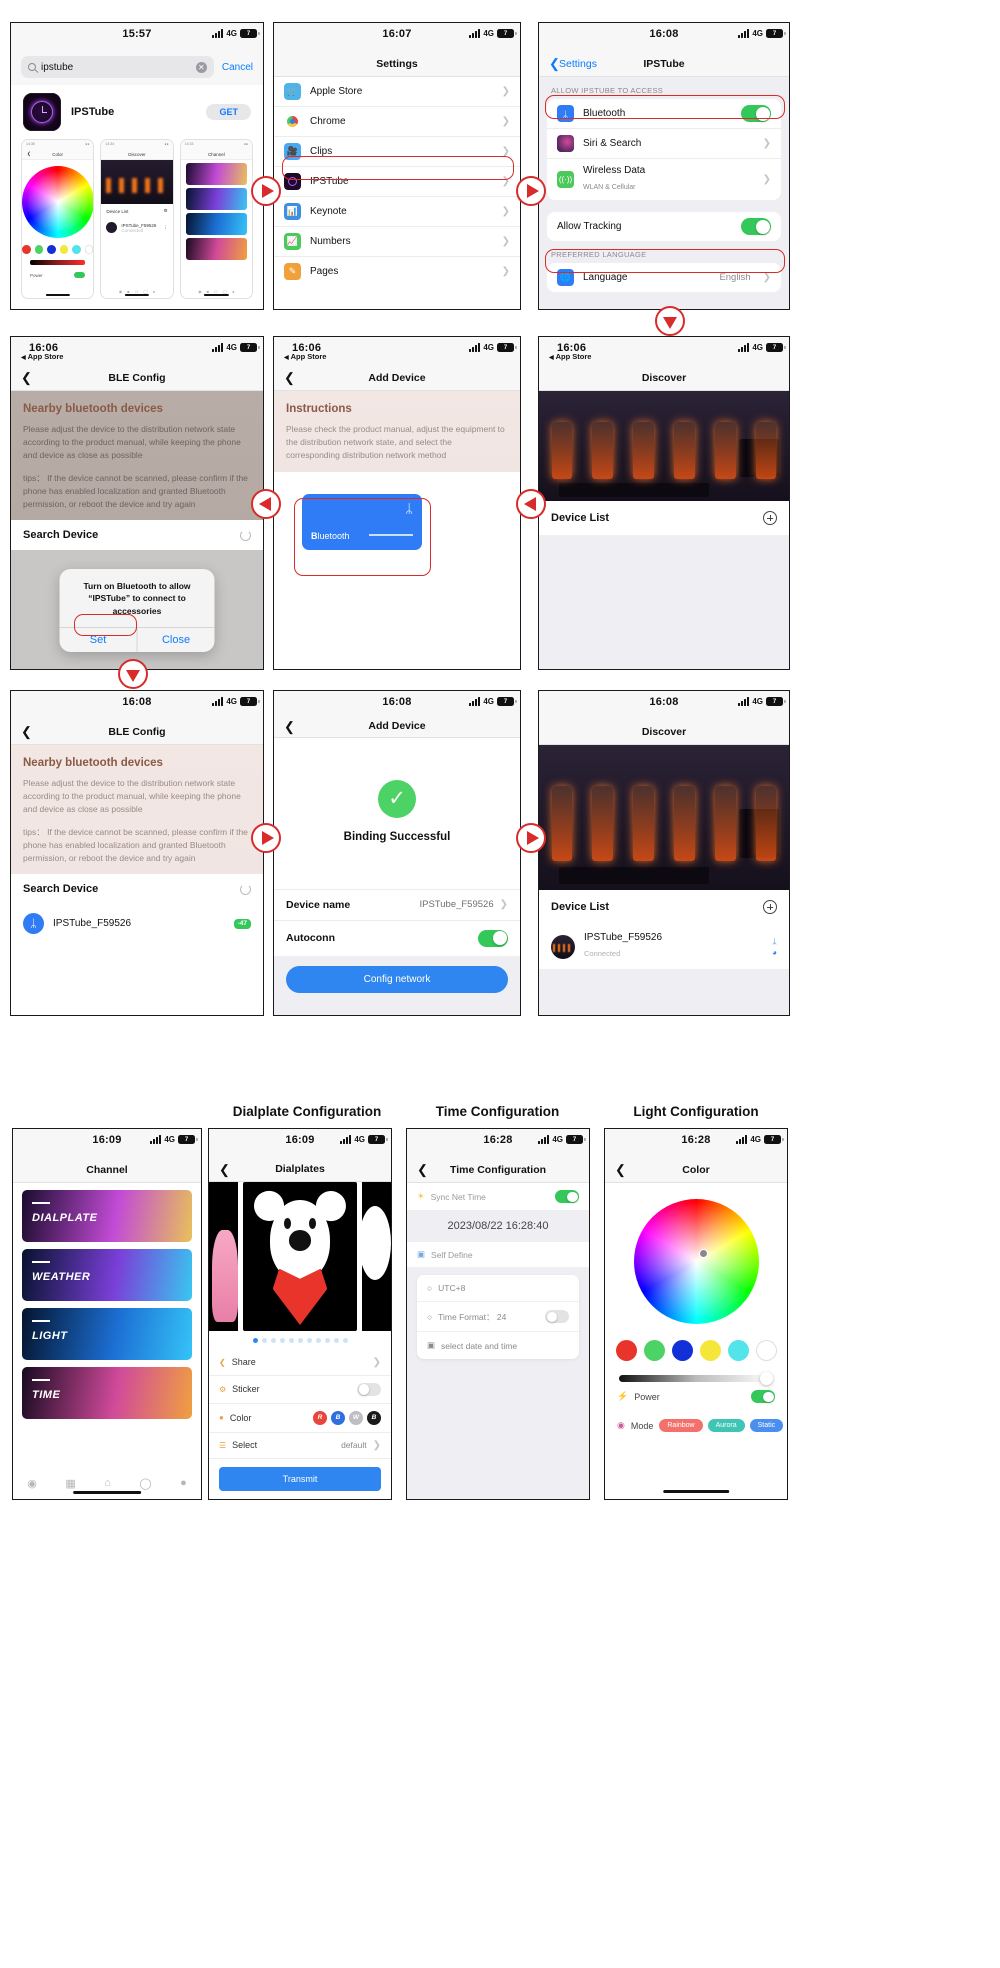 The height and width of the screenshot is (1968, 1000). Describe the element at coordinates (664, 179) in the screenshot. I see `permission-row-wireless-data: ((·)) Wireless Data WLAN & Cellular ❯` at that location.